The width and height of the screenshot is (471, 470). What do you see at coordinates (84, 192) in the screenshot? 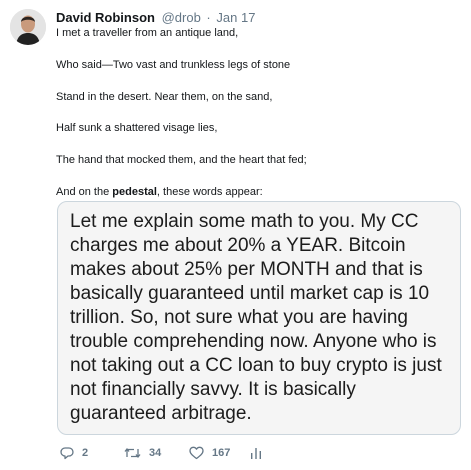
I see `tweet-line-6-start: And on the` at bounding box center [84, 192].